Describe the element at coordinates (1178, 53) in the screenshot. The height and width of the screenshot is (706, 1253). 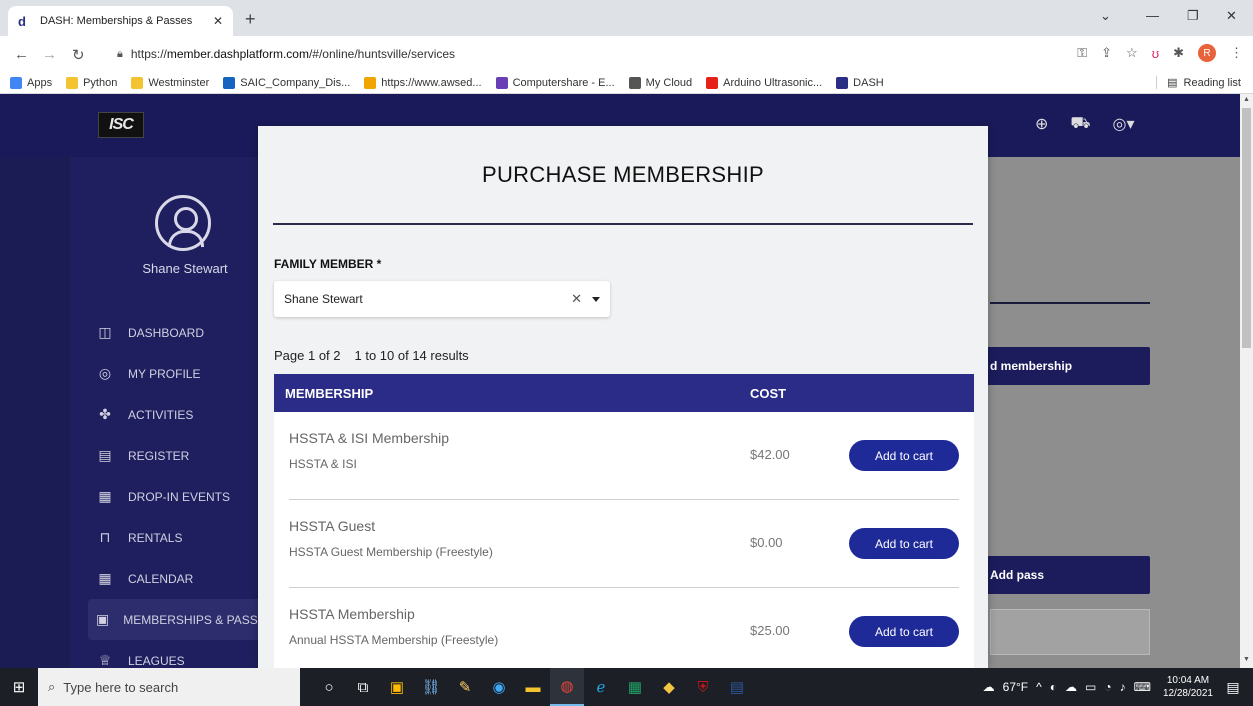
I see `extensions-icon: ✱` at that location.